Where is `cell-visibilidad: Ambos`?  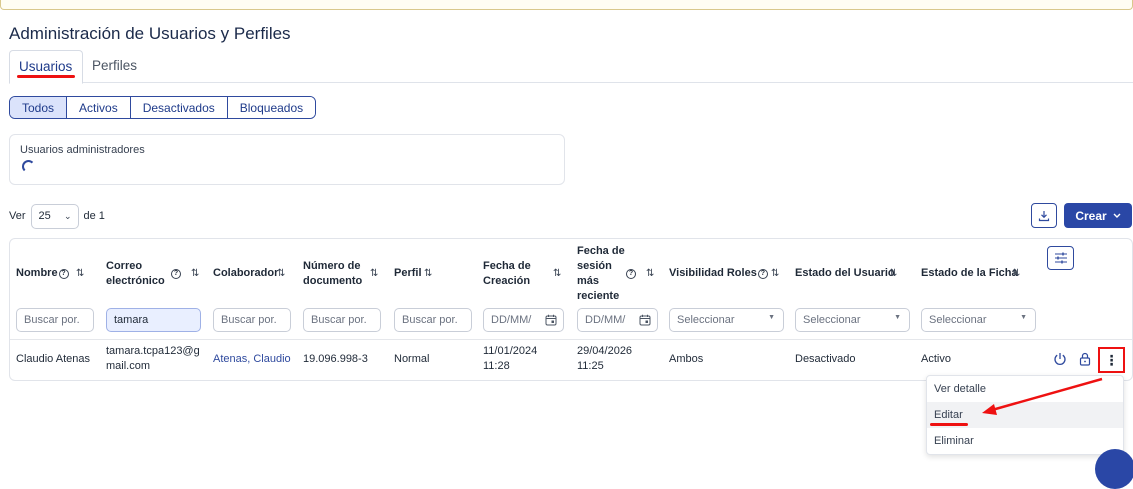 cell-visibilidad: Ambos is located at coordinates (686, 359).